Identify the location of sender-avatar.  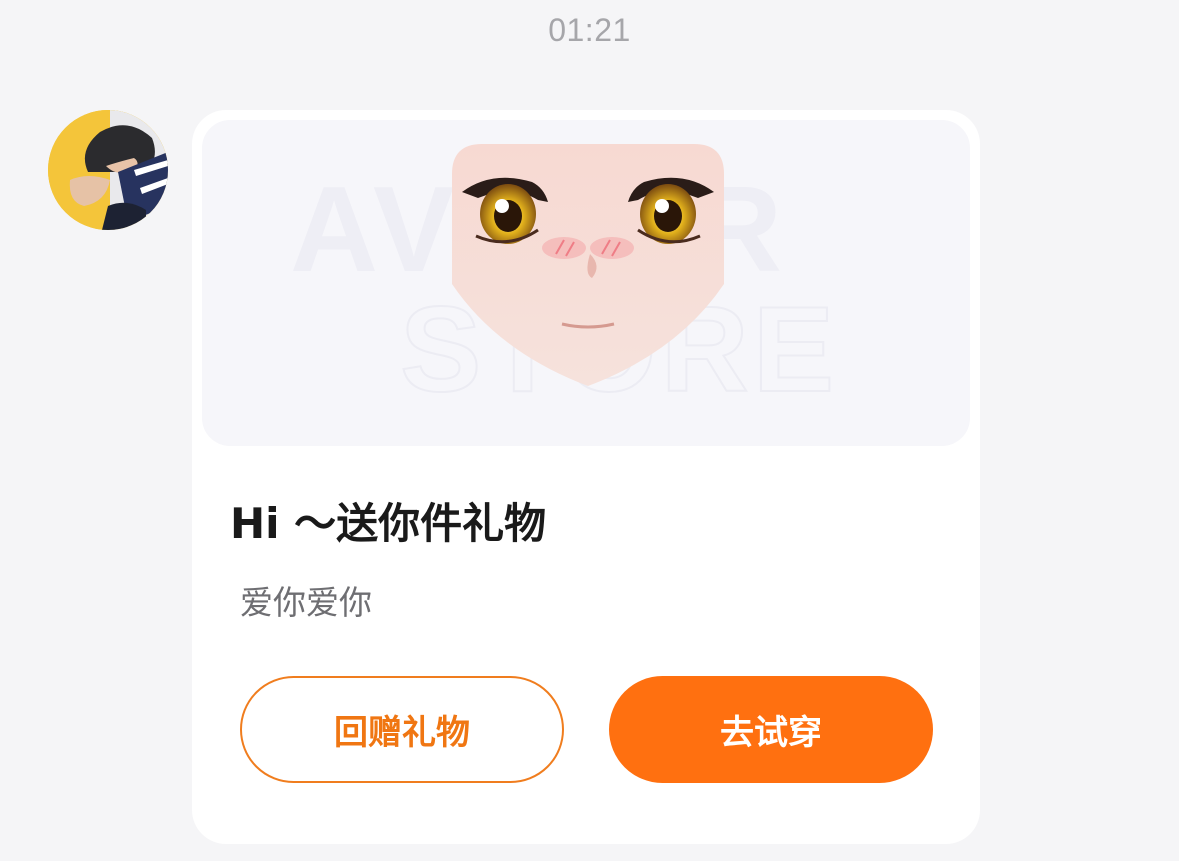
(108, 170).